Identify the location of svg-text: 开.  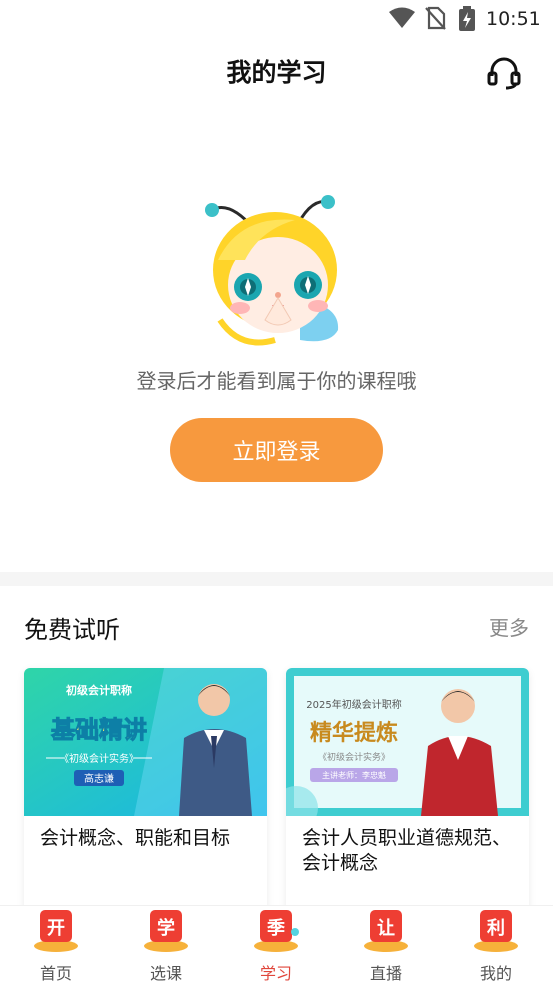
(56, 928).